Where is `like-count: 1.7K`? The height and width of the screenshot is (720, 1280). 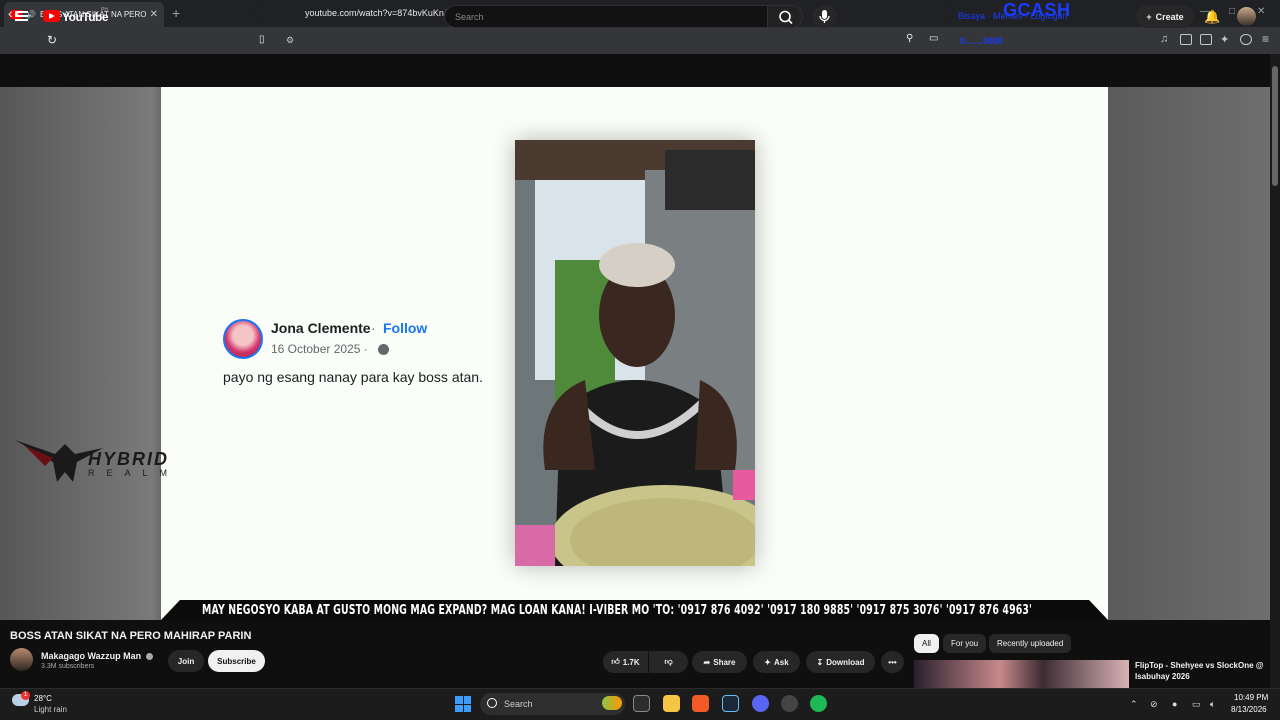
like-count: 1.7K is located at coordinates (631, 662).